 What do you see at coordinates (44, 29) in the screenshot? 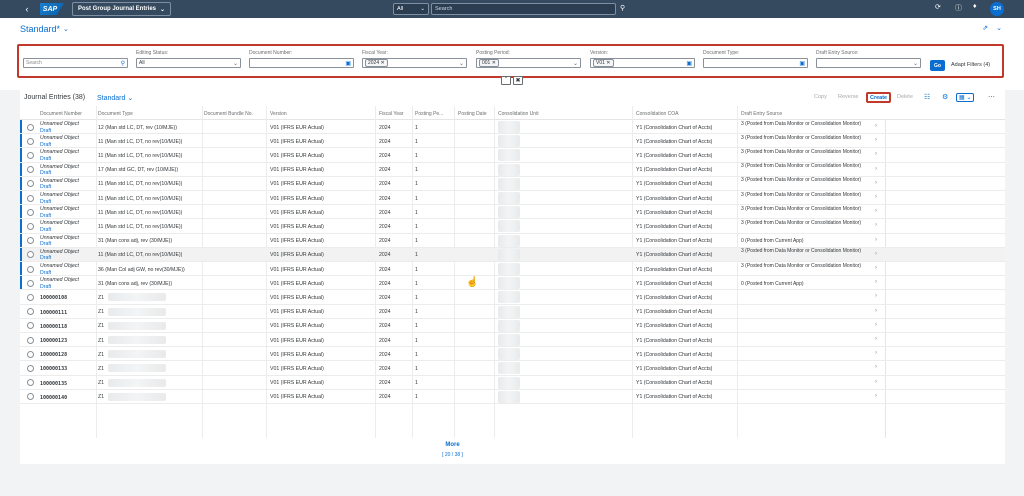
I see `page-variant-selector: Standard* ⌄` at bounding box center [44, 29].